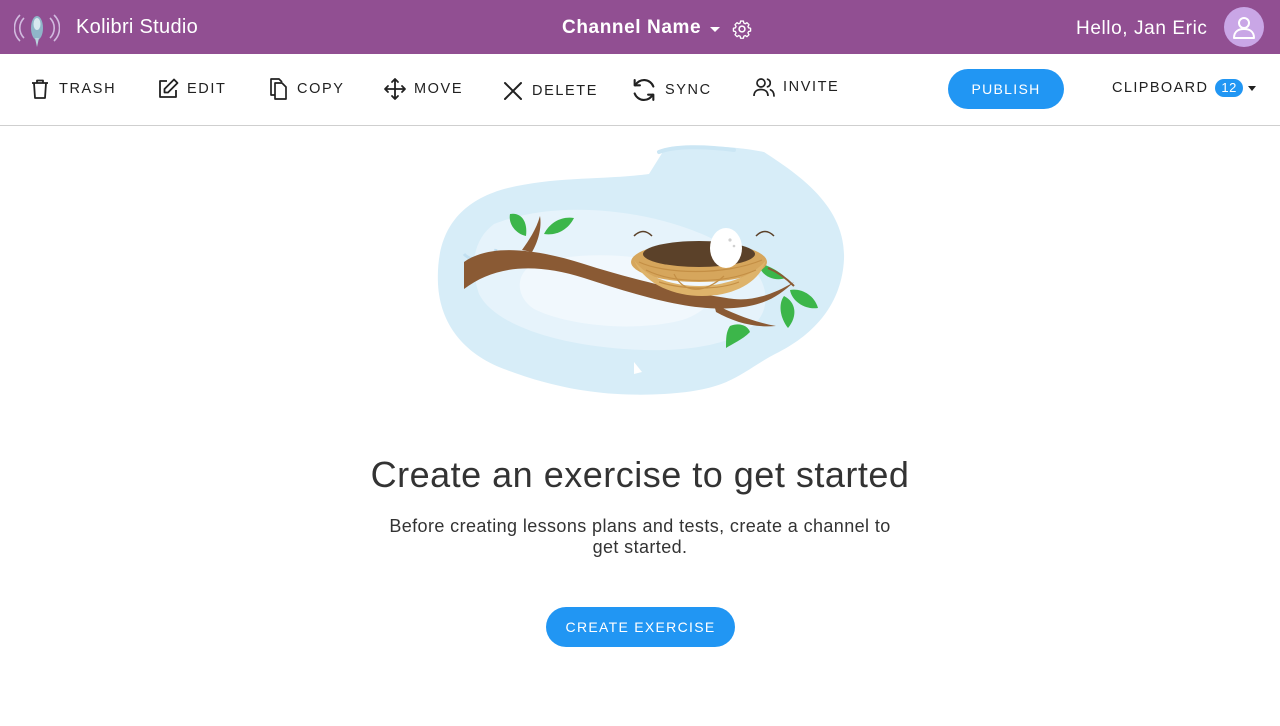  What do you see at coordinates (565, 91) in the screenshot?
I see `delete-label: DELETE` at bounding box center [565, 91].